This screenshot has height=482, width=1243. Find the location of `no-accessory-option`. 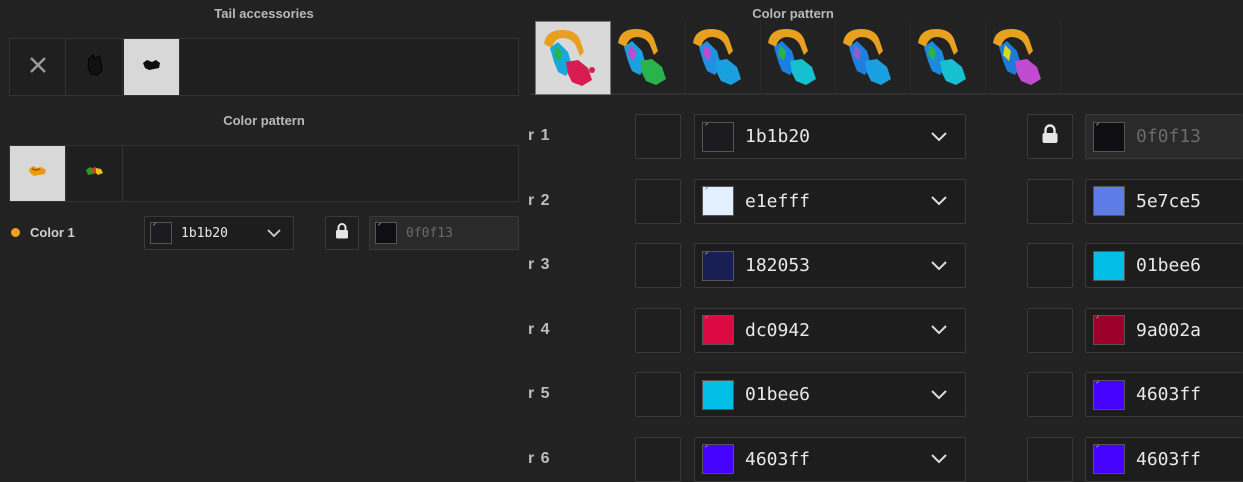

no-accessory-option is located at coordinates (38, 67).